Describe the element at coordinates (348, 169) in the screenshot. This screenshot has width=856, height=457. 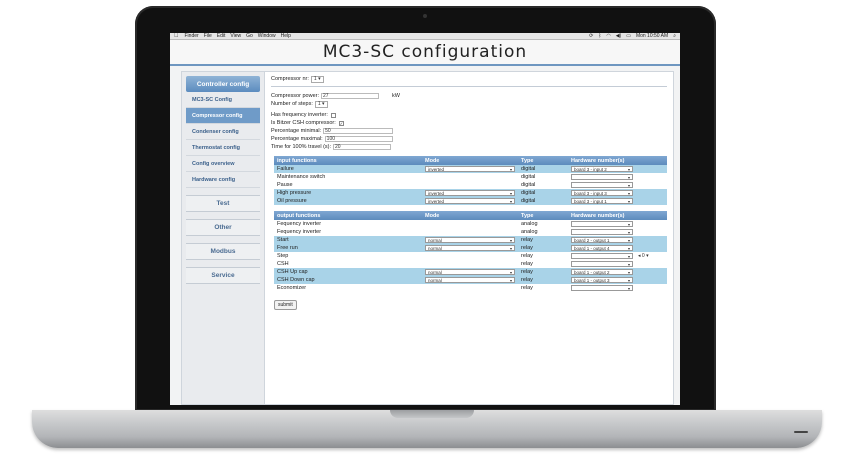
I see `input-function-name: Failure` at that location.